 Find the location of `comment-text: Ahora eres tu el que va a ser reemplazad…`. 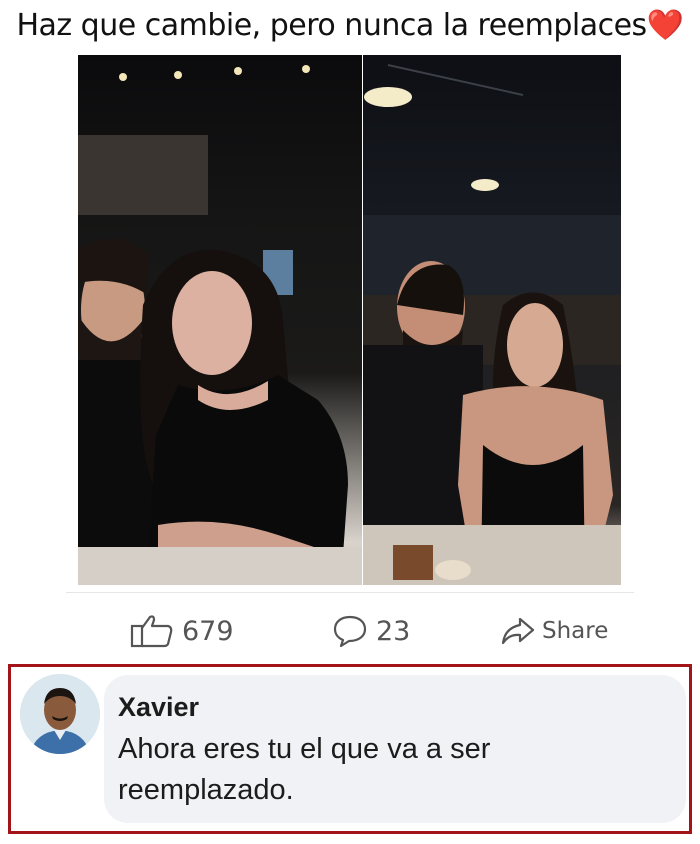

comment-text: Ahora eres tu el que va a ser reemplazad… is located at coordinates (304, 769).